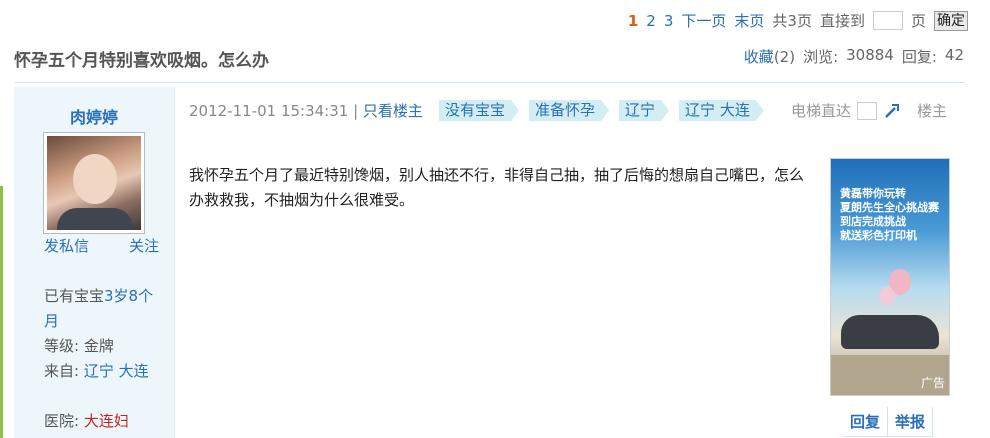  Describe the element at coordinates (101, 246) in the screenshot. I see `message-row: 发私信 关注` at that location.